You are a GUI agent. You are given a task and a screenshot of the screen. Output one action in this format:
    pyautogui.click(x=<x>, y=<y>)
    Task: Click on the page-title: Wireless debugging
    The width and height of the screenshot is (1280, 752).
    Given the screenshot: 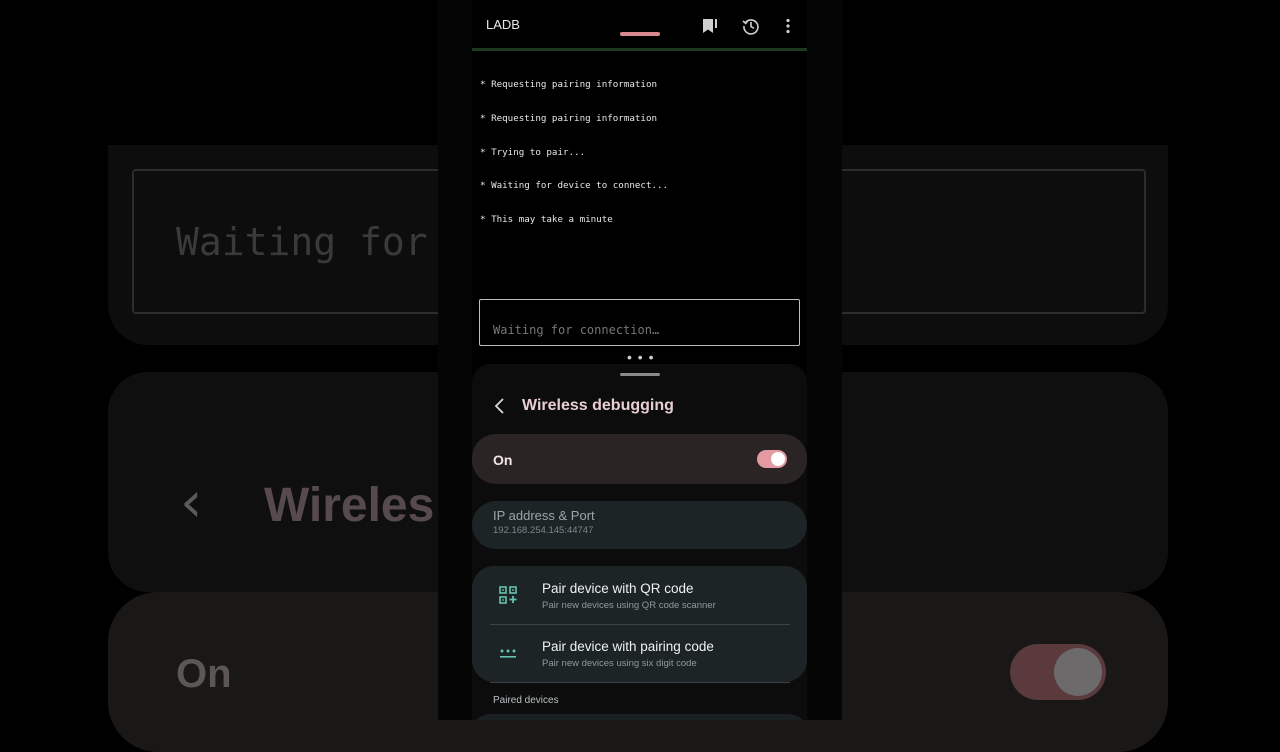 What is the action you would take?
    pyautogui.click(x=598, y=405)
    